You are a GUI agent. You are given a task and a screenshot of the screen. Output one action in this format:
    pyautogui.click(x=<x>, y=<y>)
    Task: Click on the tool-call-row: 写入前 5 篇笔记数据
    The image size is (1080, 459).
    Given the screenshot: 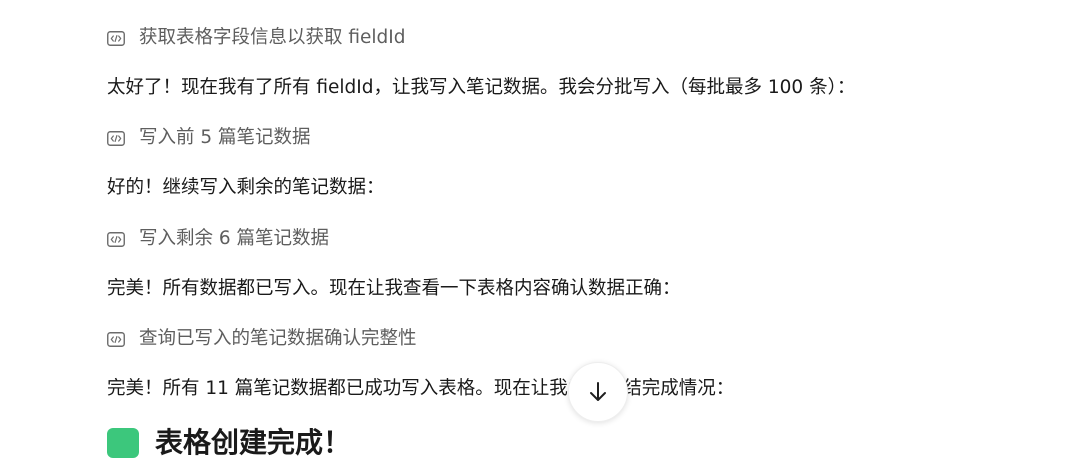 What is the action you would take?
    pyautogui.click(x=209, y=138)
    